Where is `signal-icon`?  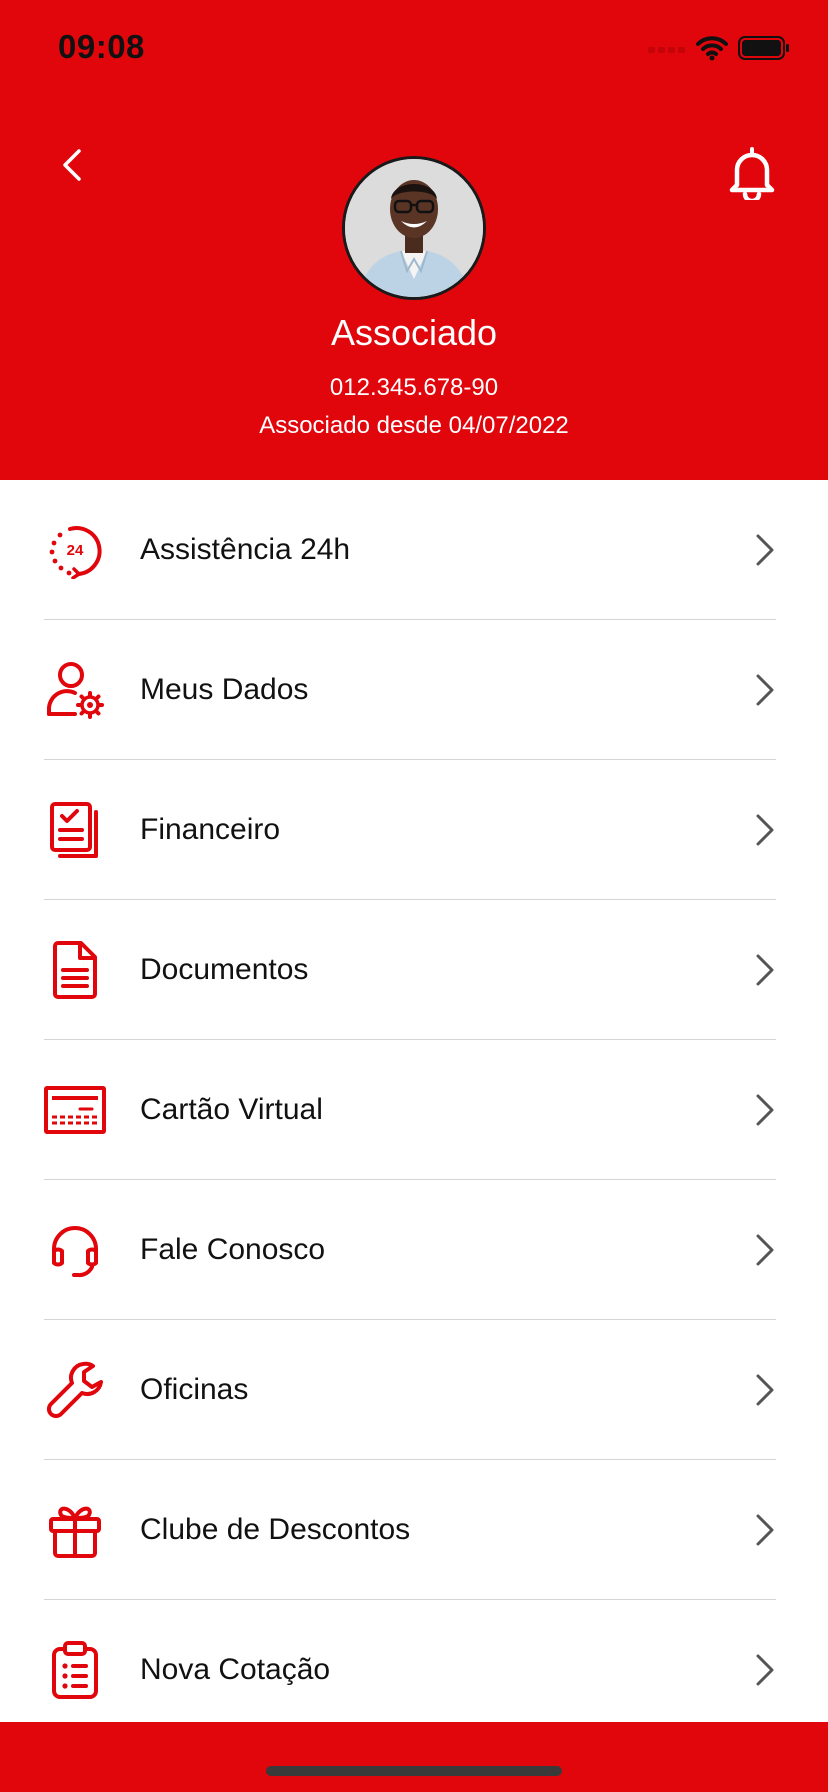 signal-icon is located at coordinates (667, 50).